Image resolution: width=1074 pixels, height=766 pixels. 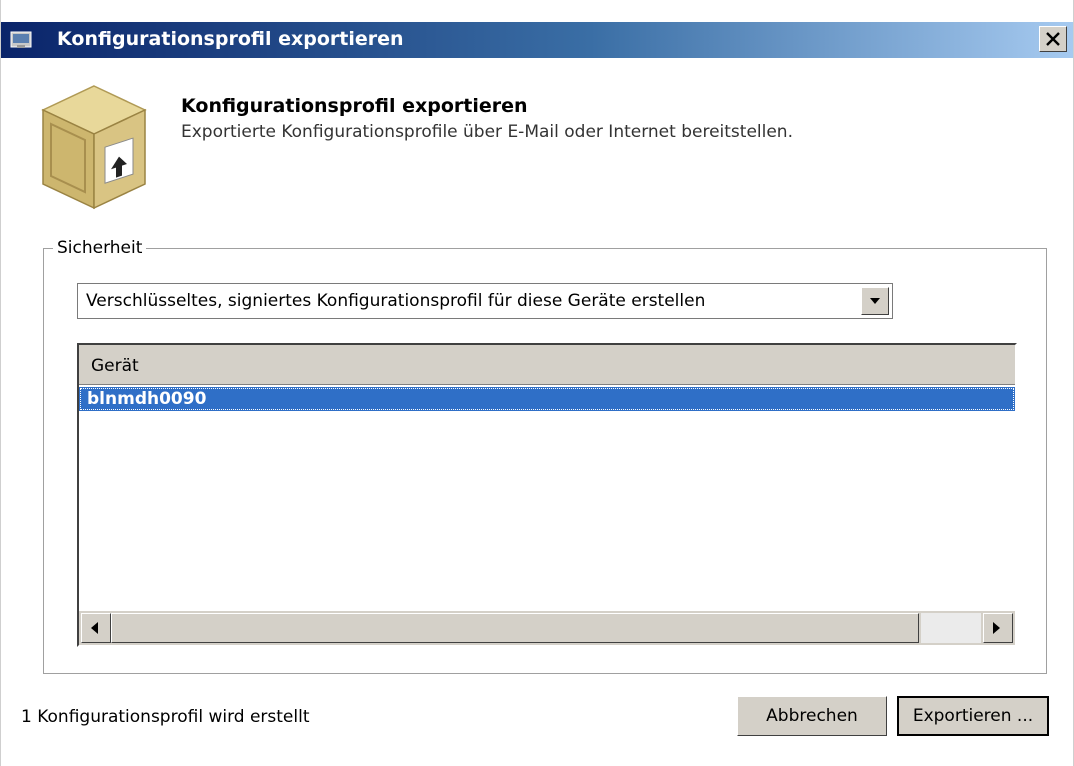 I want to click on app-icon, so click(x=21, y=39).